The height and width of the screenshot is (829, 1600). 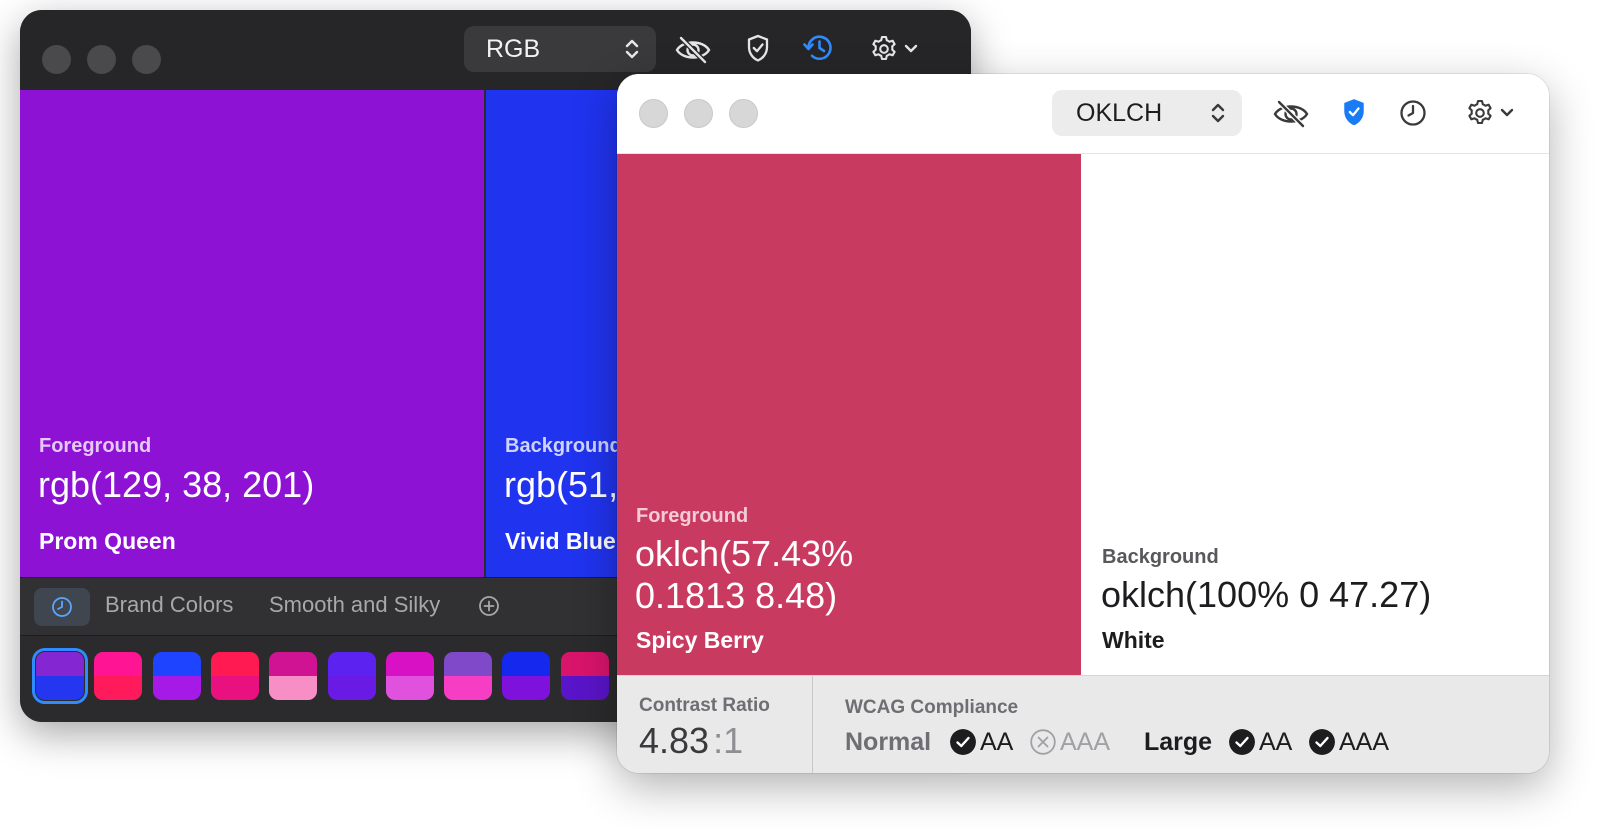 What do you see at coordinates (107, 541) in the screenshot?
I see `foreground-name: Prom Queen` at bounding box center [107, 541].